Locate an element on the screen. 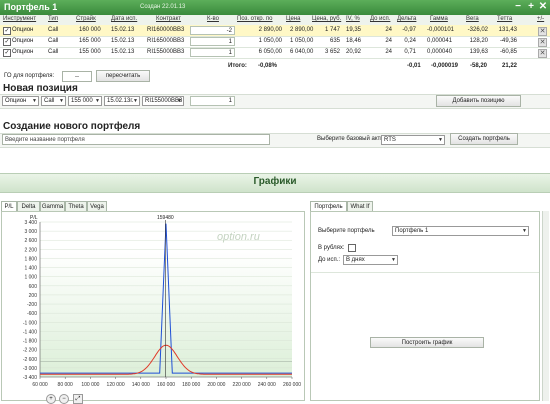  col-gamma: Гамма is located at coordinates (439, 19).